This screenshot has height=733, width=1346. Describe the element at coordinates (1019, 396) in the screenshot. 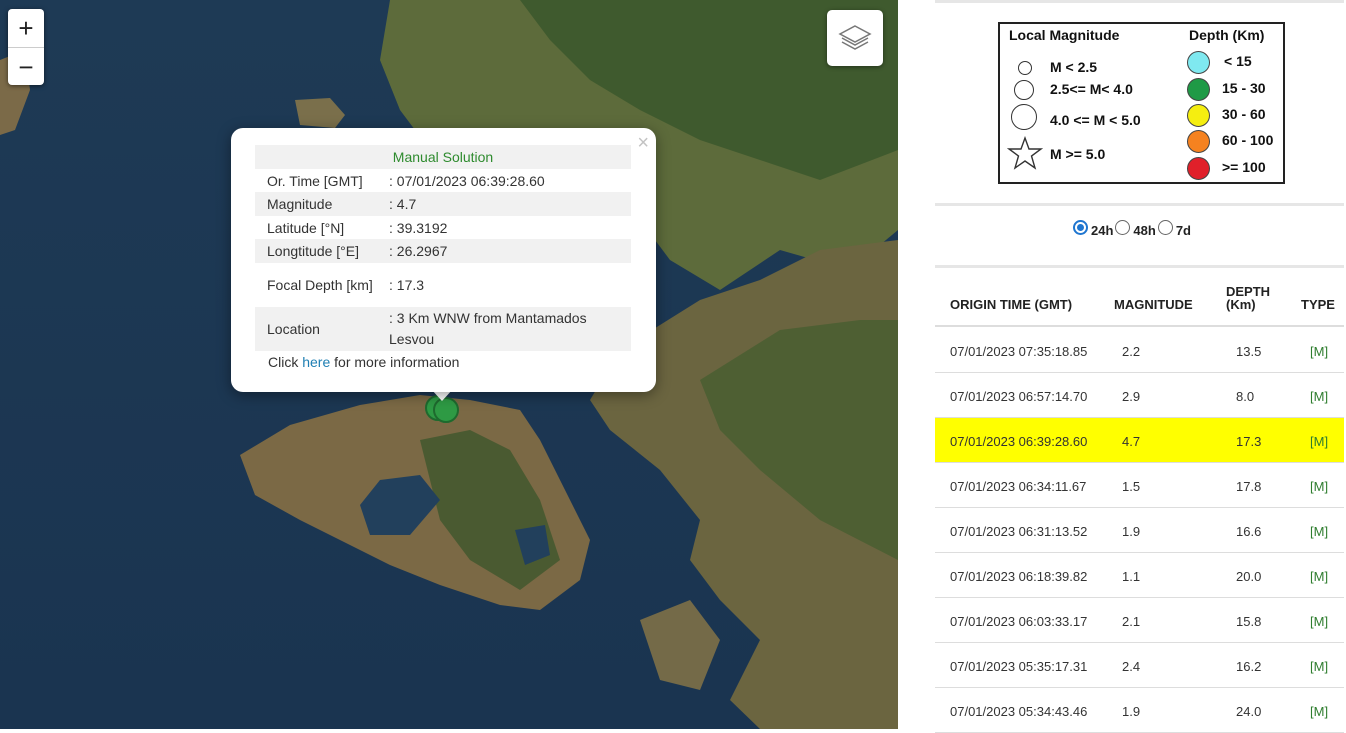

I see `cell-time: 07/01/2023 06:57:14.70` at that location.